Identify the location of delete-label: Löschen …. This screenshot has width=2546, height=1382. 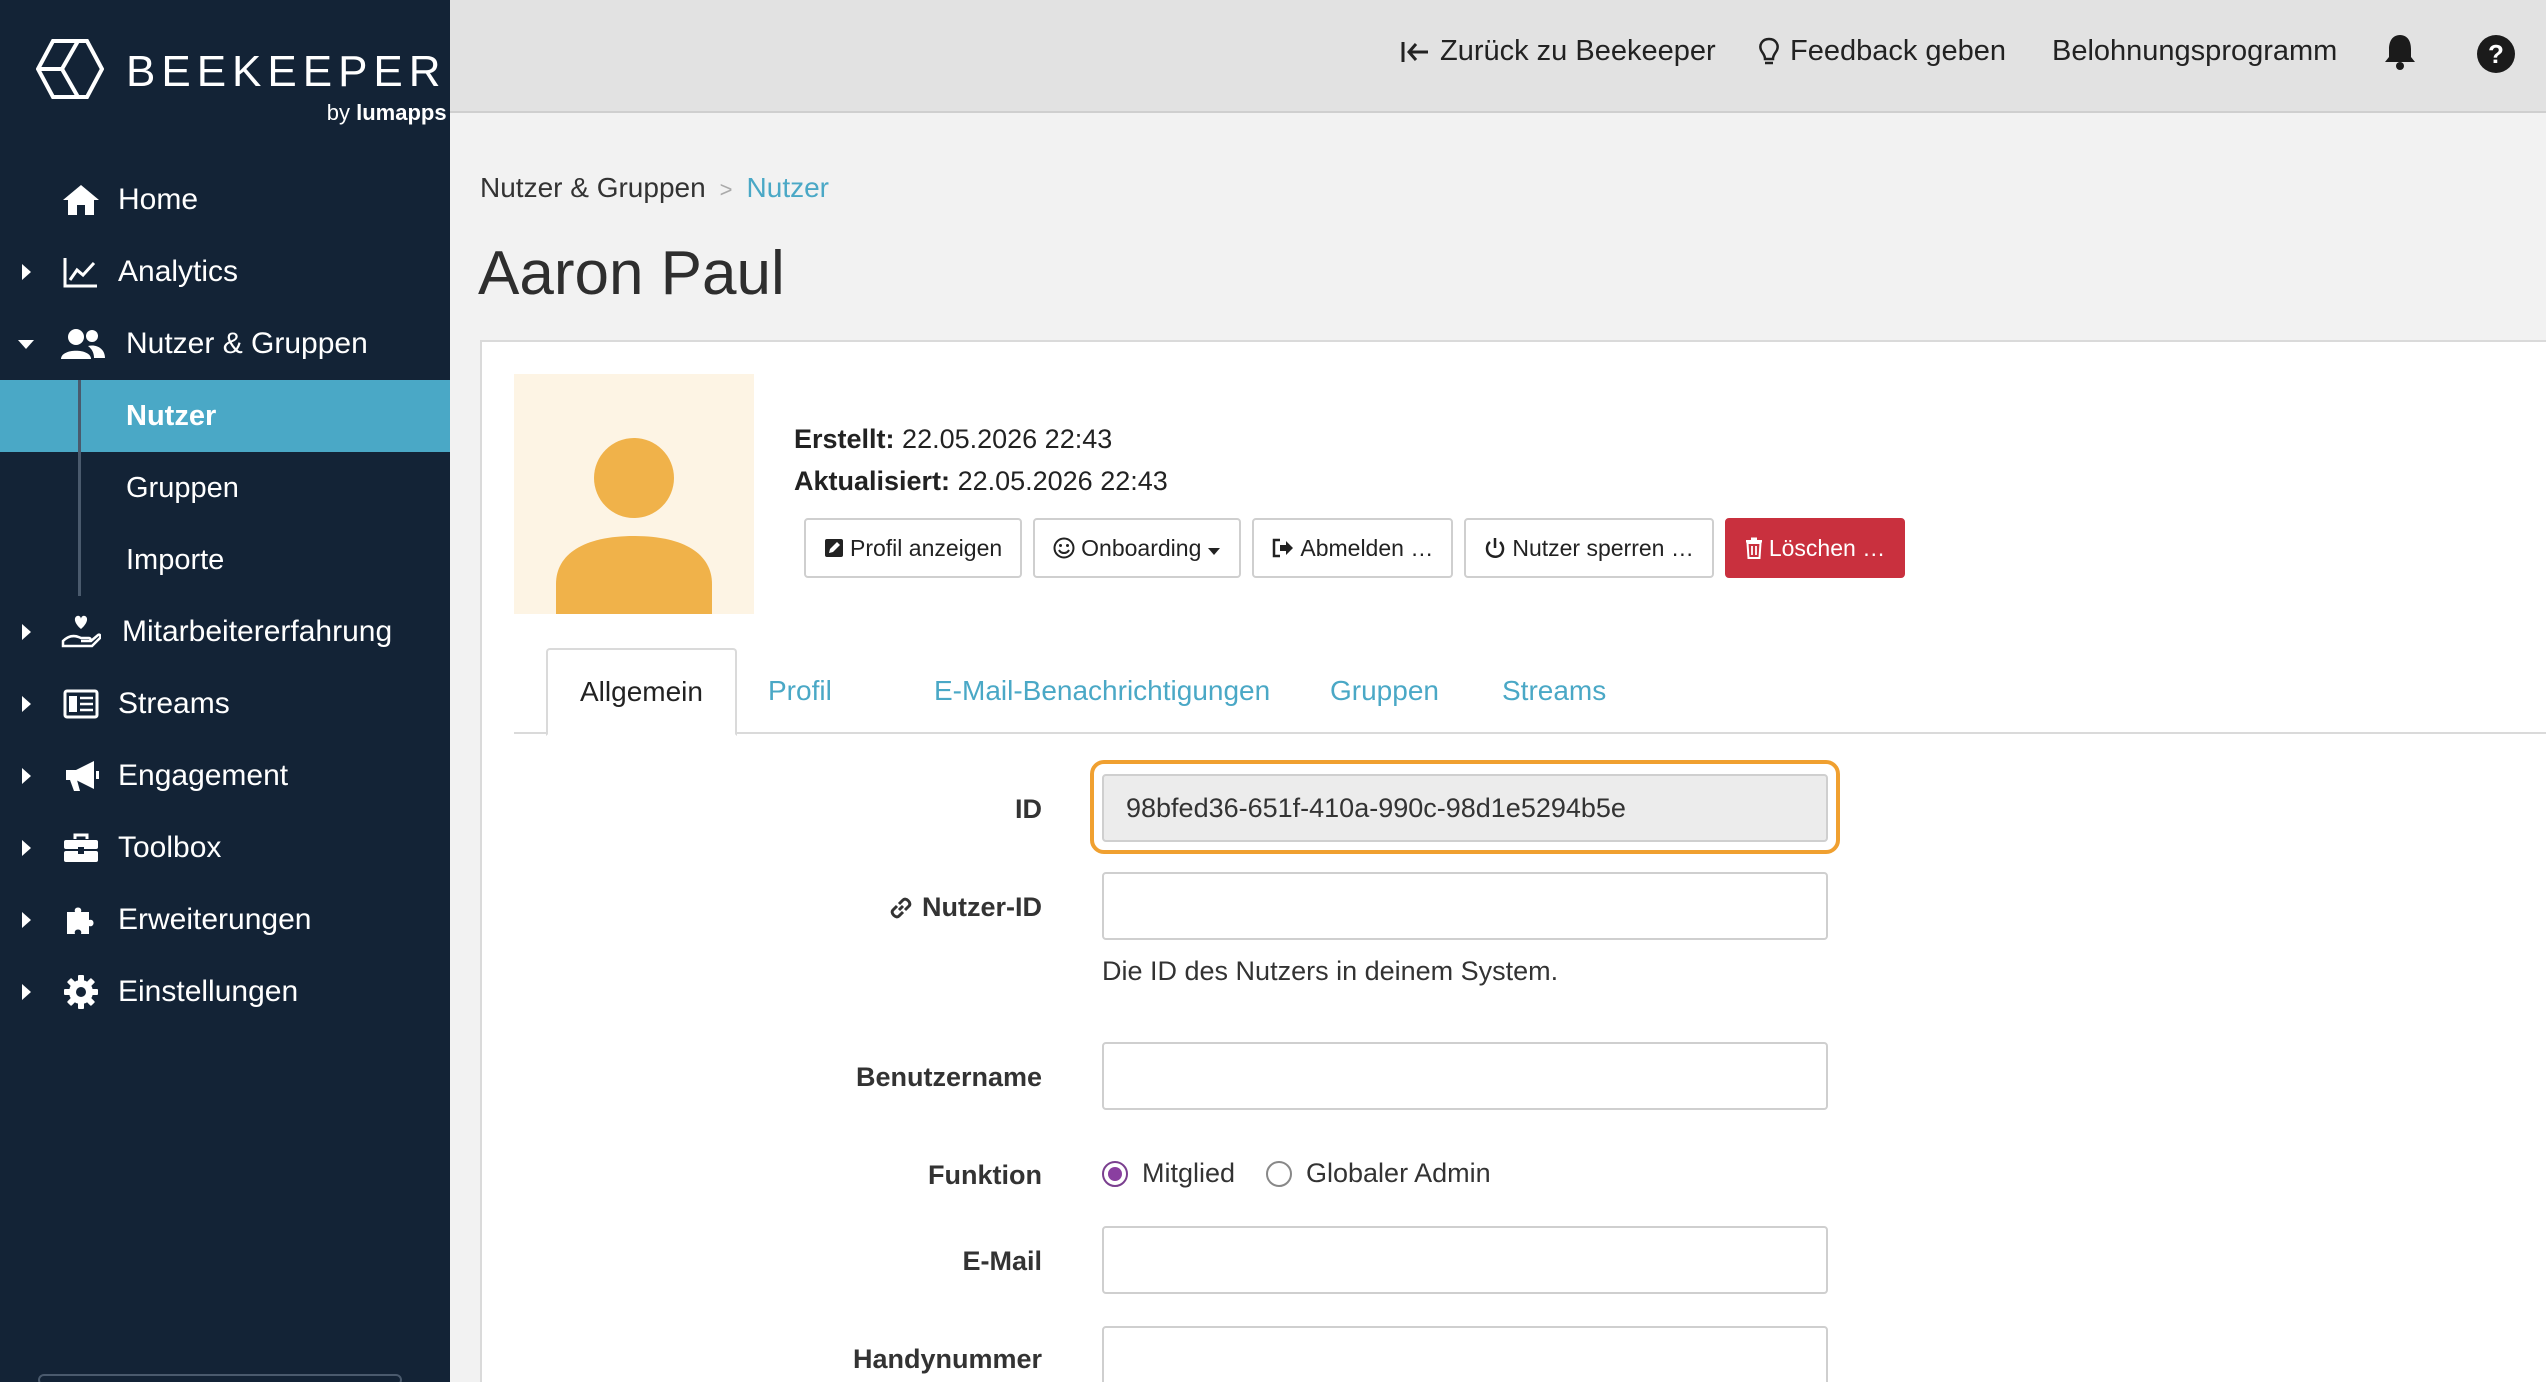
(1827, 547).